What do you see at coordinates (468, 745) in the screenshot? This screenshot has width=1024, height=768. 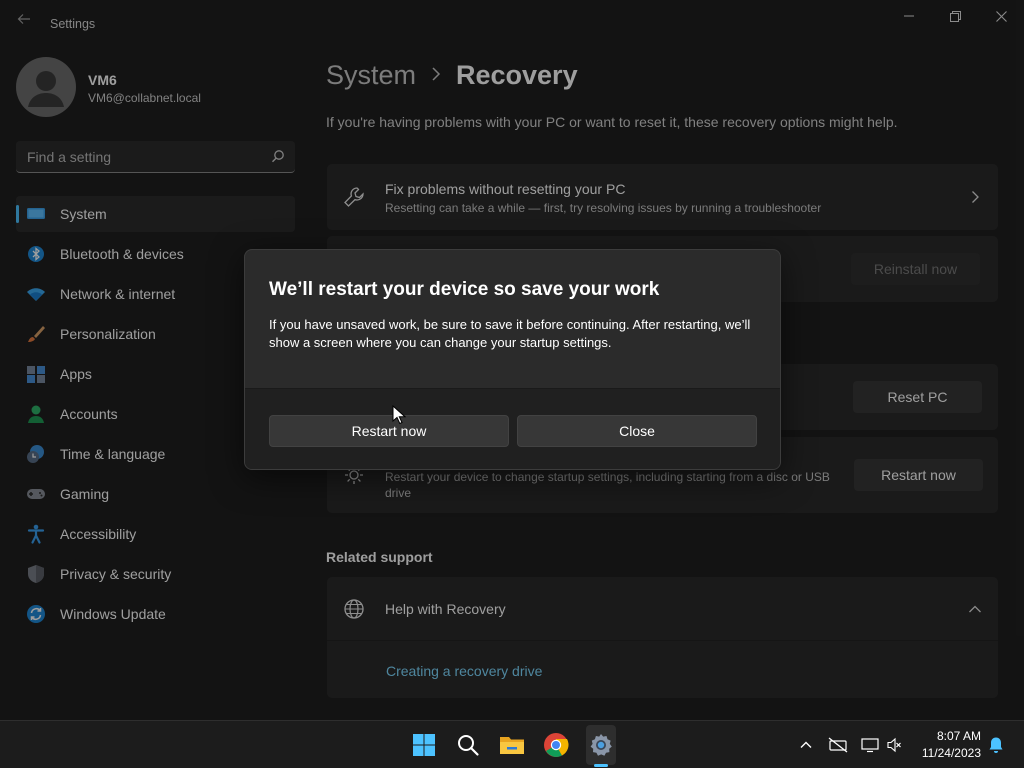 I see `search-icon` at bounding box center [468, 745].